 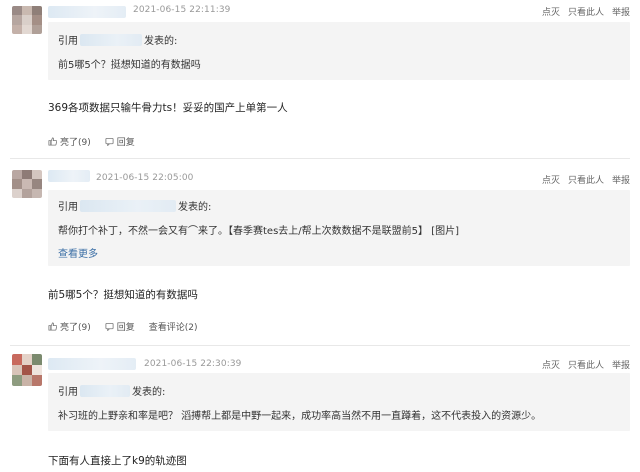 What do you see at coordinates (91, 141) in the screenshot?
I see `post-bottom-actions: 亮了(9) 回复` at bounding box center [91, 141].